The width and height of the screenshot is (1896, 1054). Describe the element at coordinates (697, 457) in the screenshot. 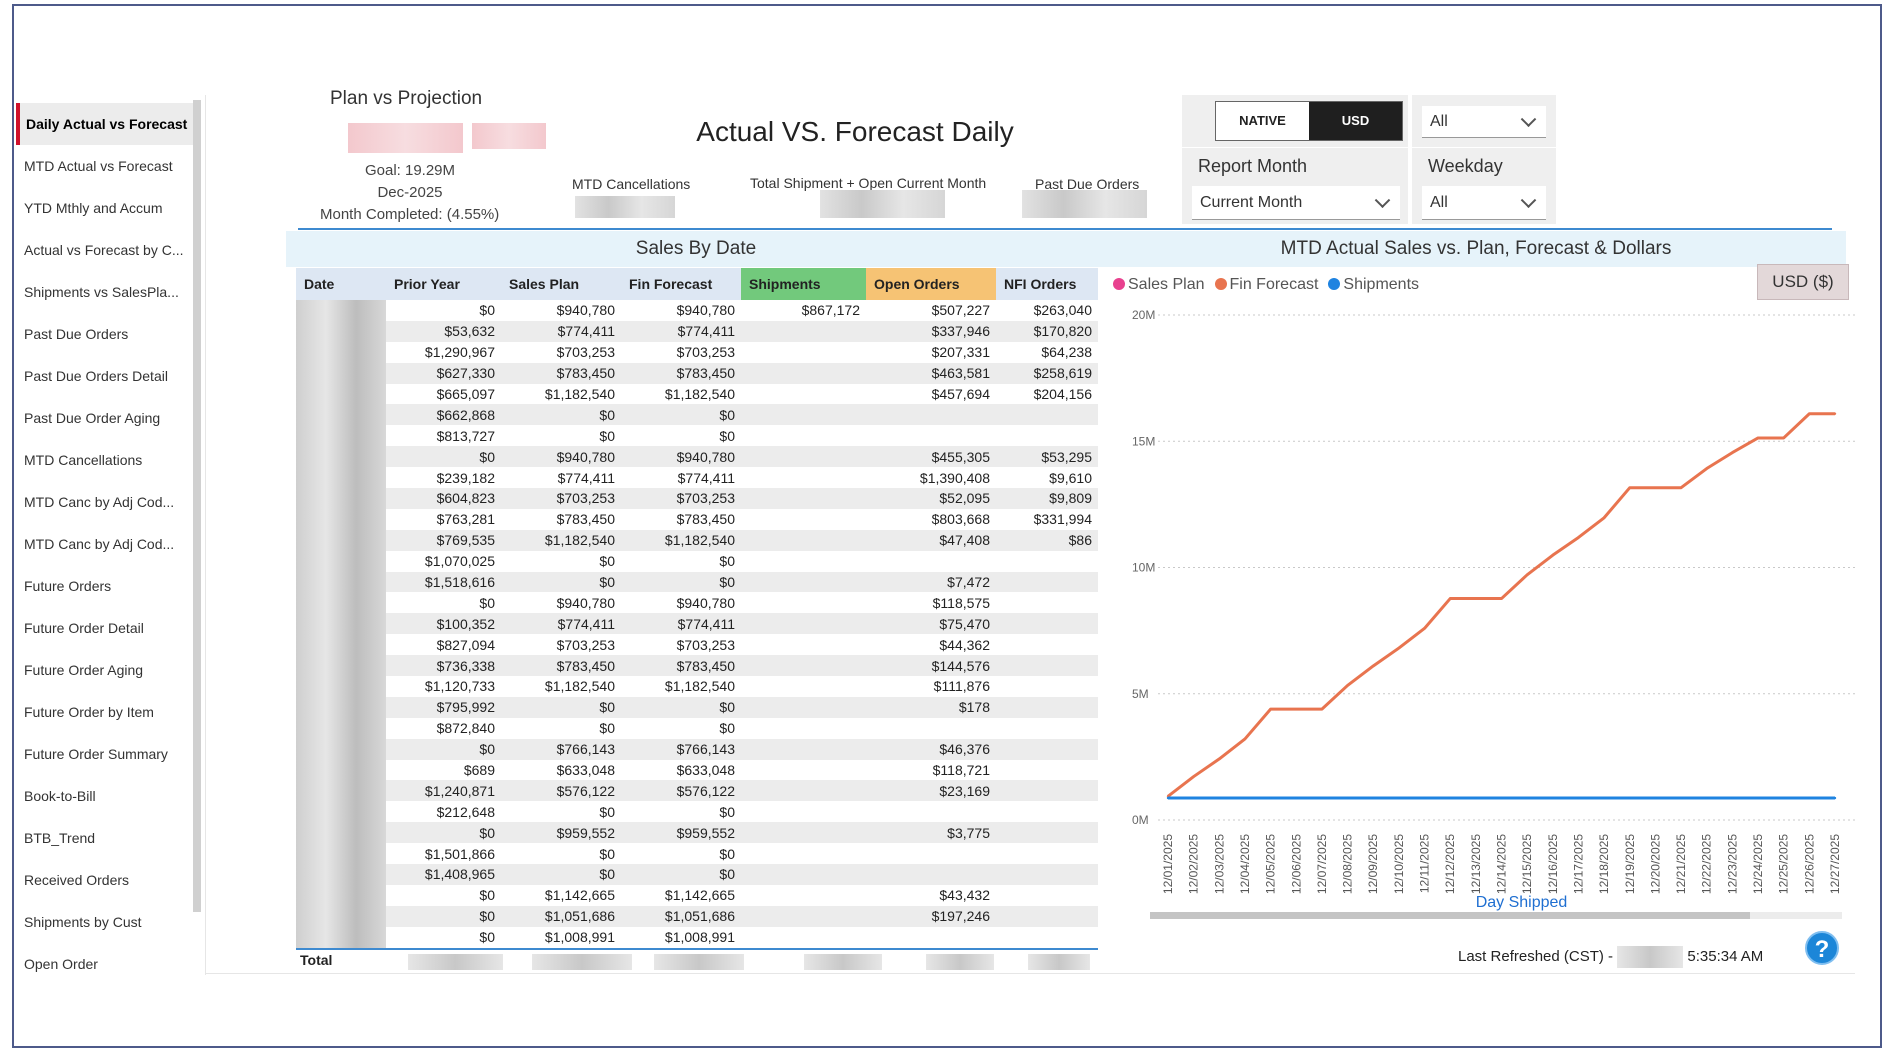

I see `table-row: $0 $940,780 $940,780 $455,305 $53,295` at that location.